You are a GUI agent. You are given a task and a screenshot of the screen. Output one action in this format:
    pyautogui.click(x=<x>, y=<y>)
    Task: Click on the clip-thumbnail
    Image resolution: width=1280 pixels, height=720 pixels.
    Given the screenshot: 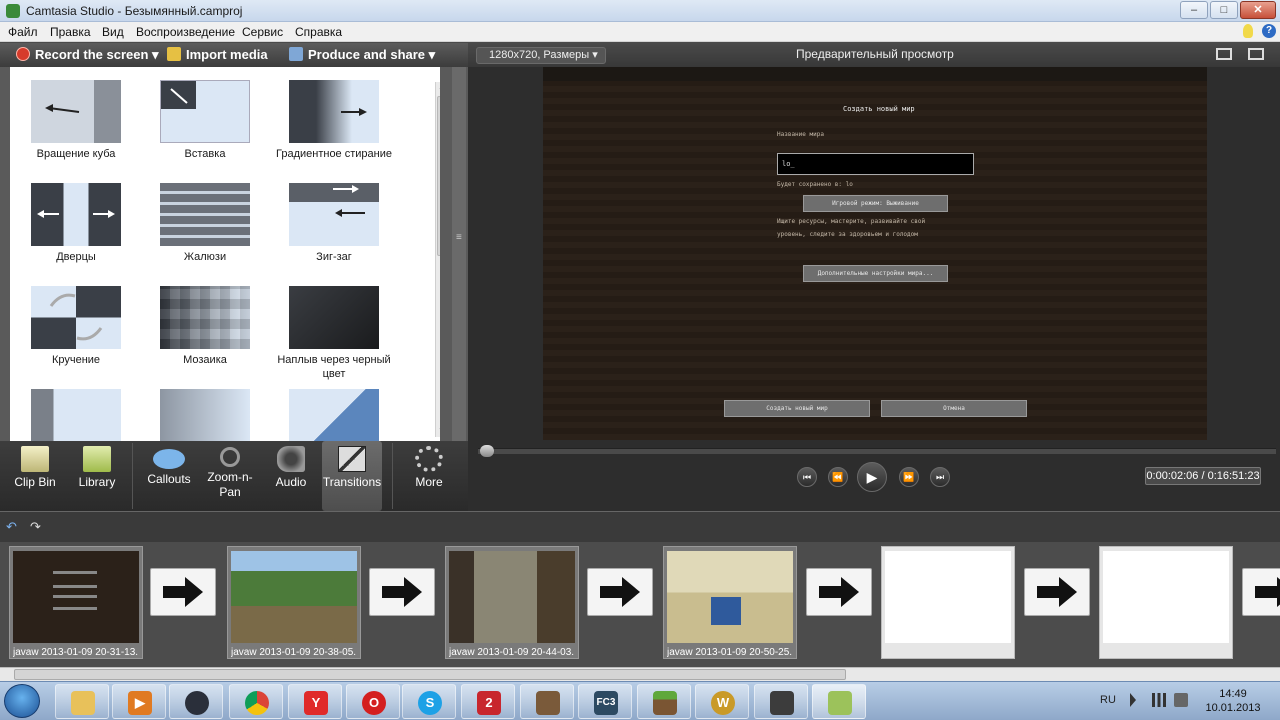 What is the action you would take?
    pyautogui.click(x=512, y=597)
    